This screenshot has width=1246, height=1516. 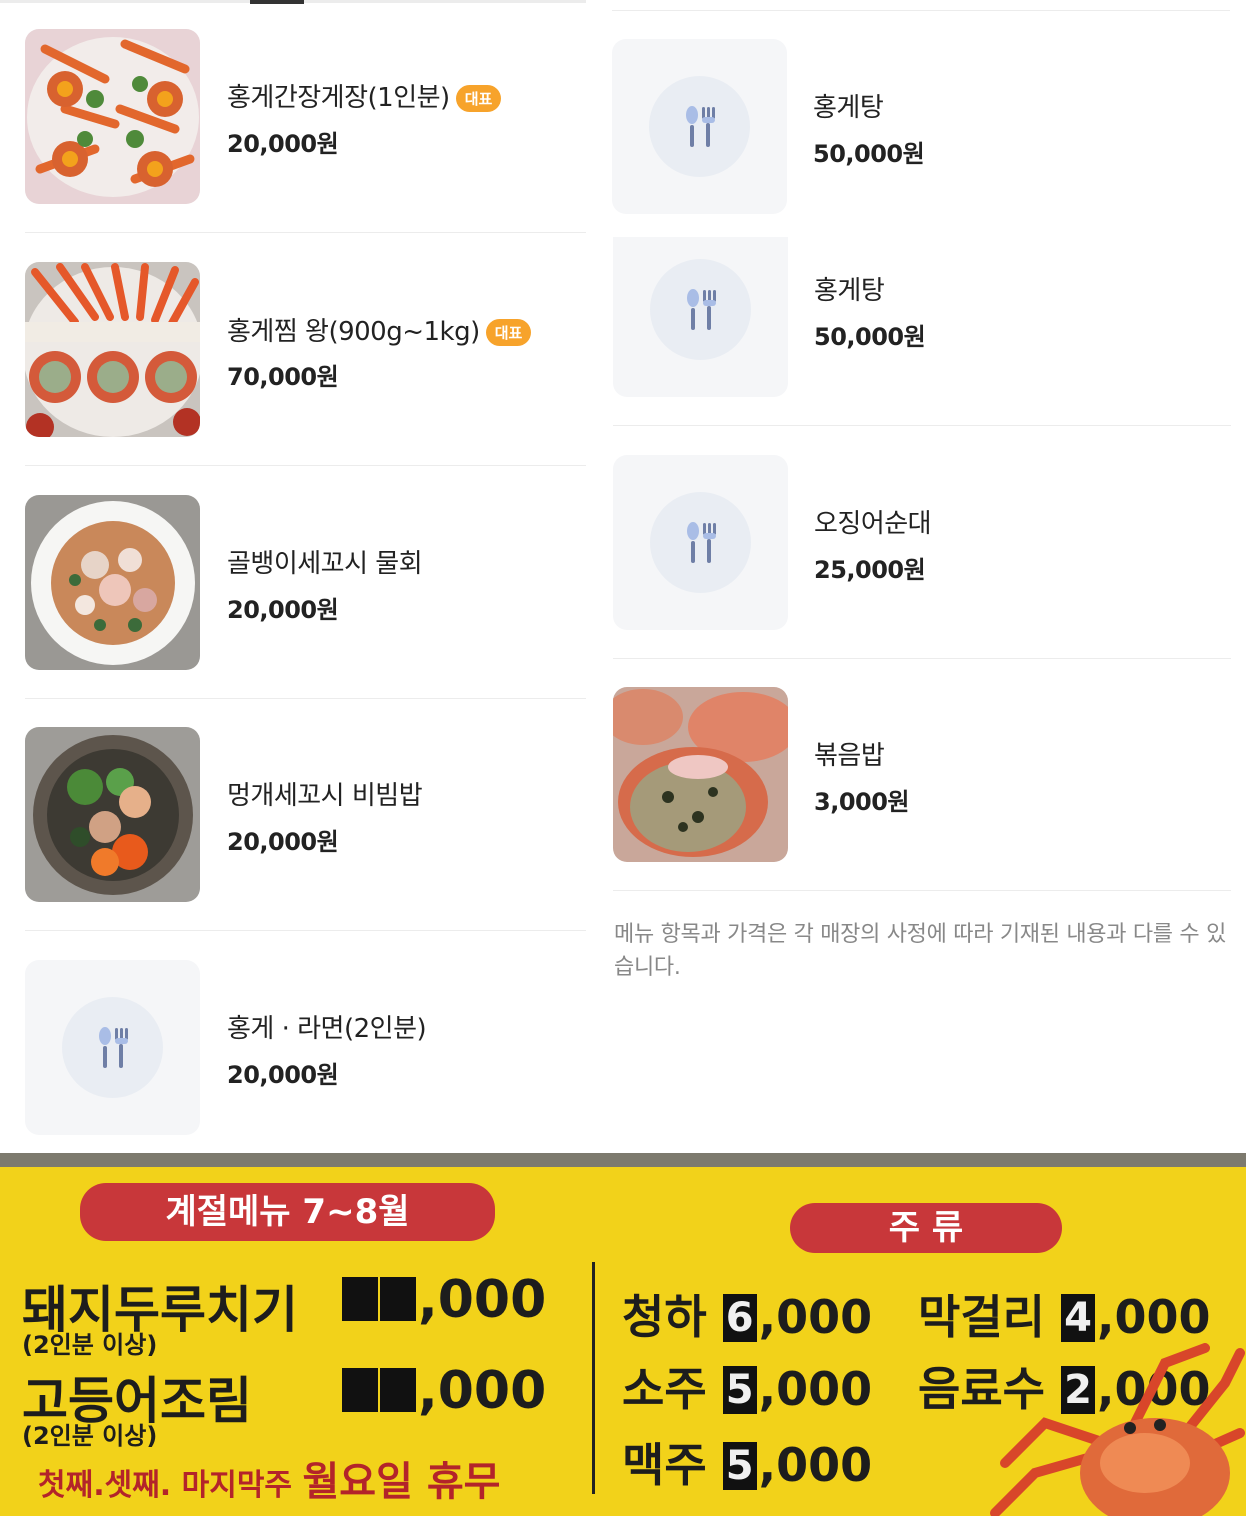 What do you see at coordinates (873, 524) in the screenshot?
I see `menu-item-name: 오징어순대` at bounding box center [873, 524].